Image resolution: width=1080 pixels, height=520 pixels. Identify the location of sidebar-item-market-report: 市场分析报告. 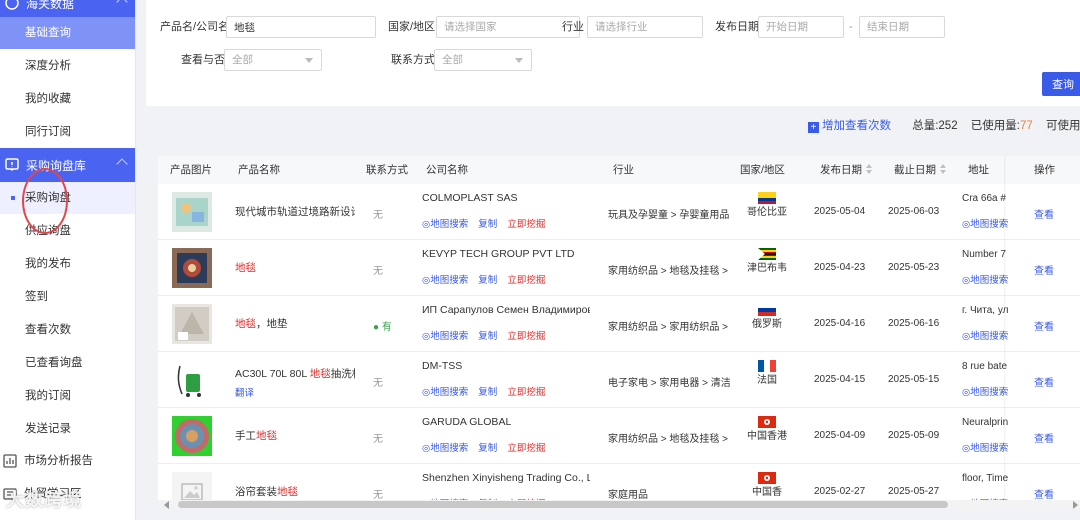
(67, 461).